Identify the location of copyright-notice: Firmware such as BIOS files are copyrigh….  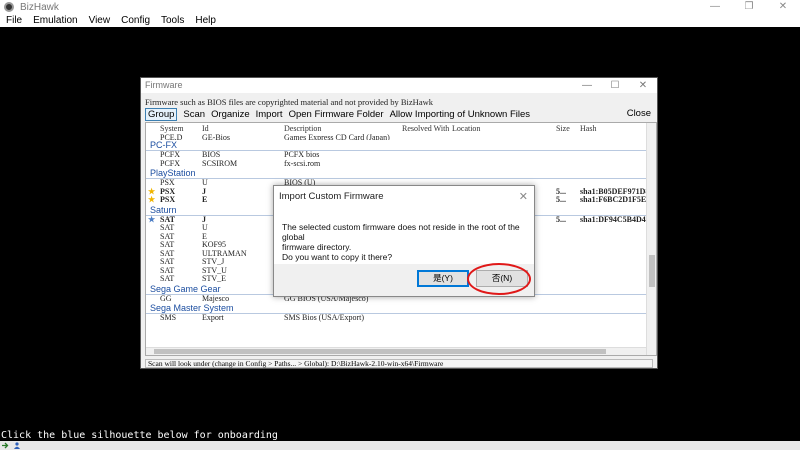
(289, 102).